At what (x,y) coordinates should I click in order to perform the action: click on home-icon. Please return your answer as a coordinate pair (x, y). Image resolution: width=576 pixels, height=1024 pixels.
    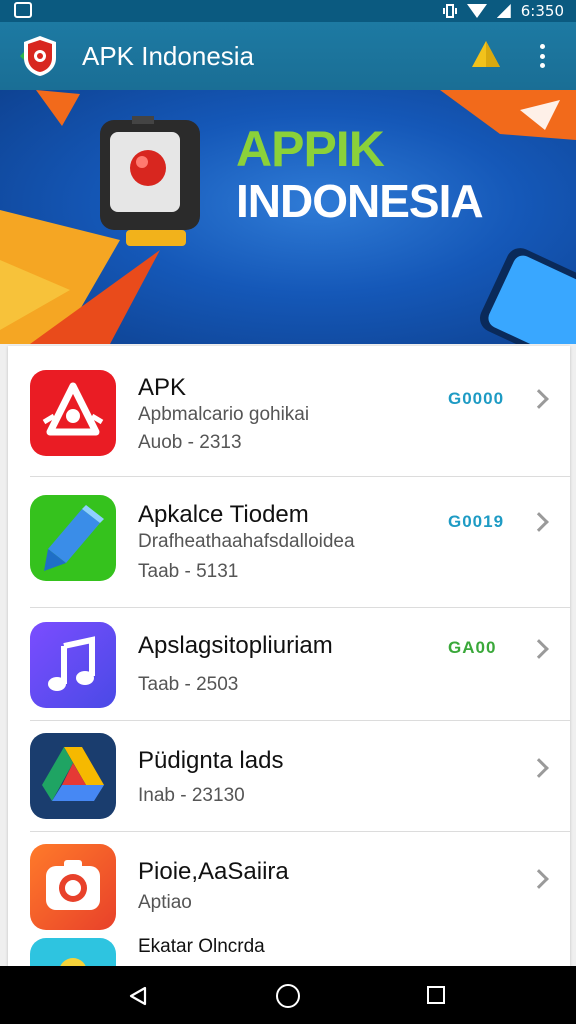
    Looking at the image, I should click on (288, 996).